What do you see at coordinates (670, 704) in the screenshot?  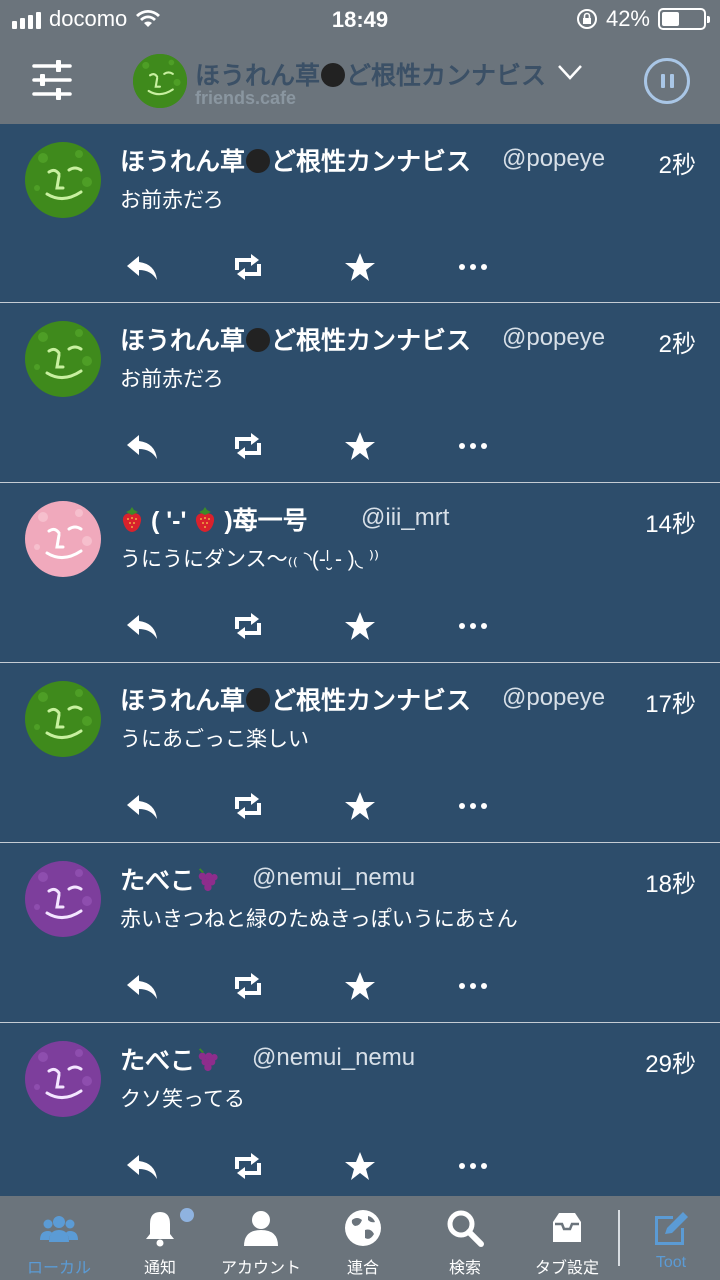 I see `post-time: 17秒` at bounding box center [670, 704].